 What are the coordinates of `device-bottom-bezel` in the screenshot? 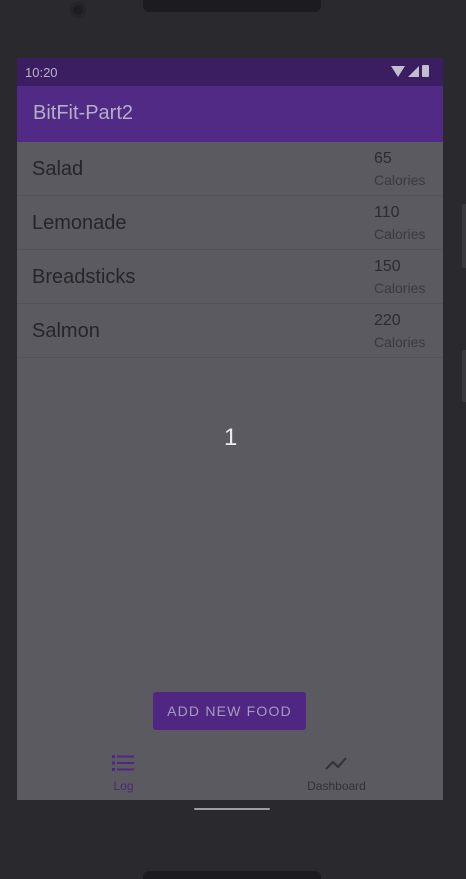 It's located at (232, 875).